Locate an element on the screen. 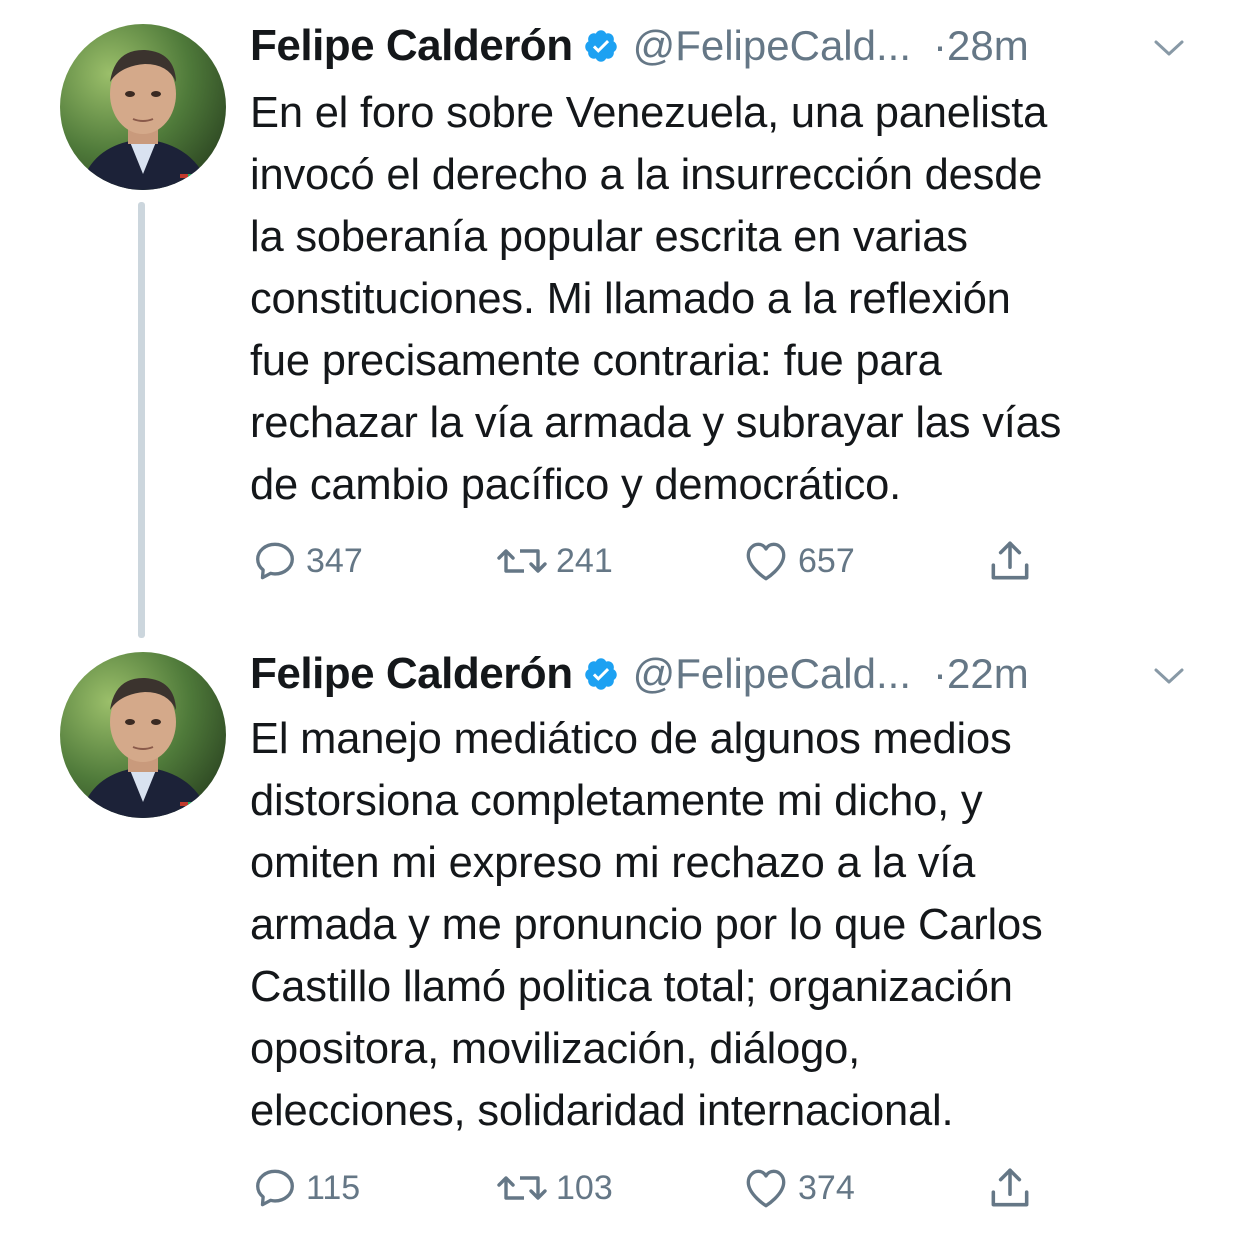 This screenshot has height=1238, width=1242. tweet-text-line: distorsiona completamente mi dicho, y is located at coordinates (616, 801).